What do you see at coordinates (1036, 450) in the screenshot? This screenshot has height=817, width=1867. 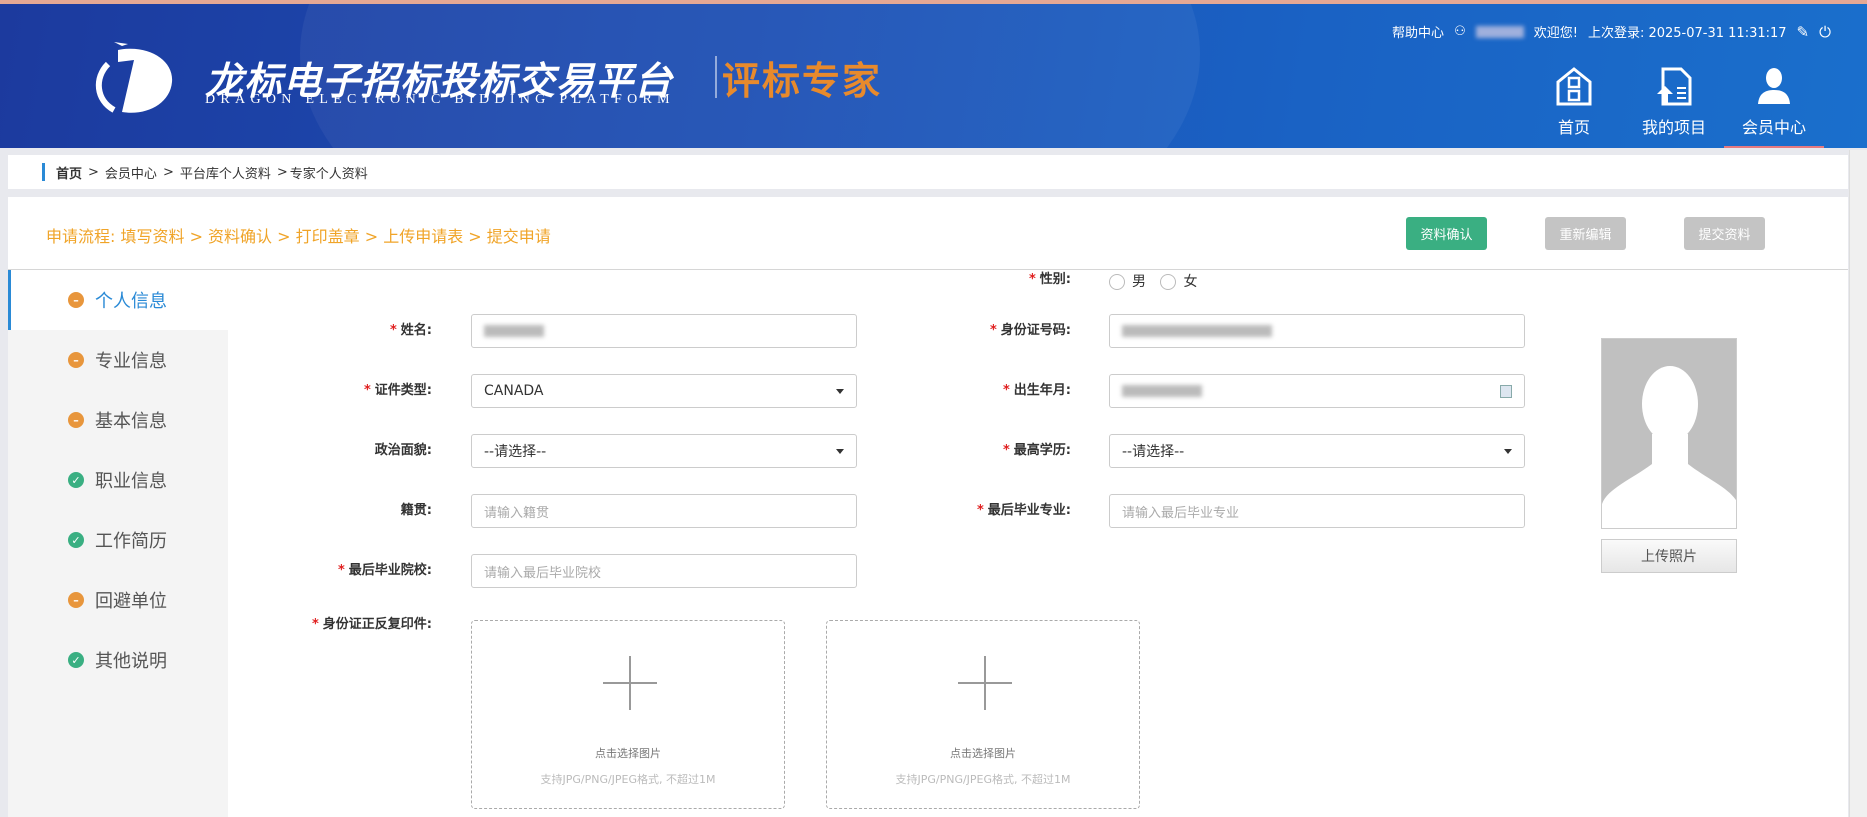 I see `education-label: * 最高学历:` at bounding box center [1036, 450].